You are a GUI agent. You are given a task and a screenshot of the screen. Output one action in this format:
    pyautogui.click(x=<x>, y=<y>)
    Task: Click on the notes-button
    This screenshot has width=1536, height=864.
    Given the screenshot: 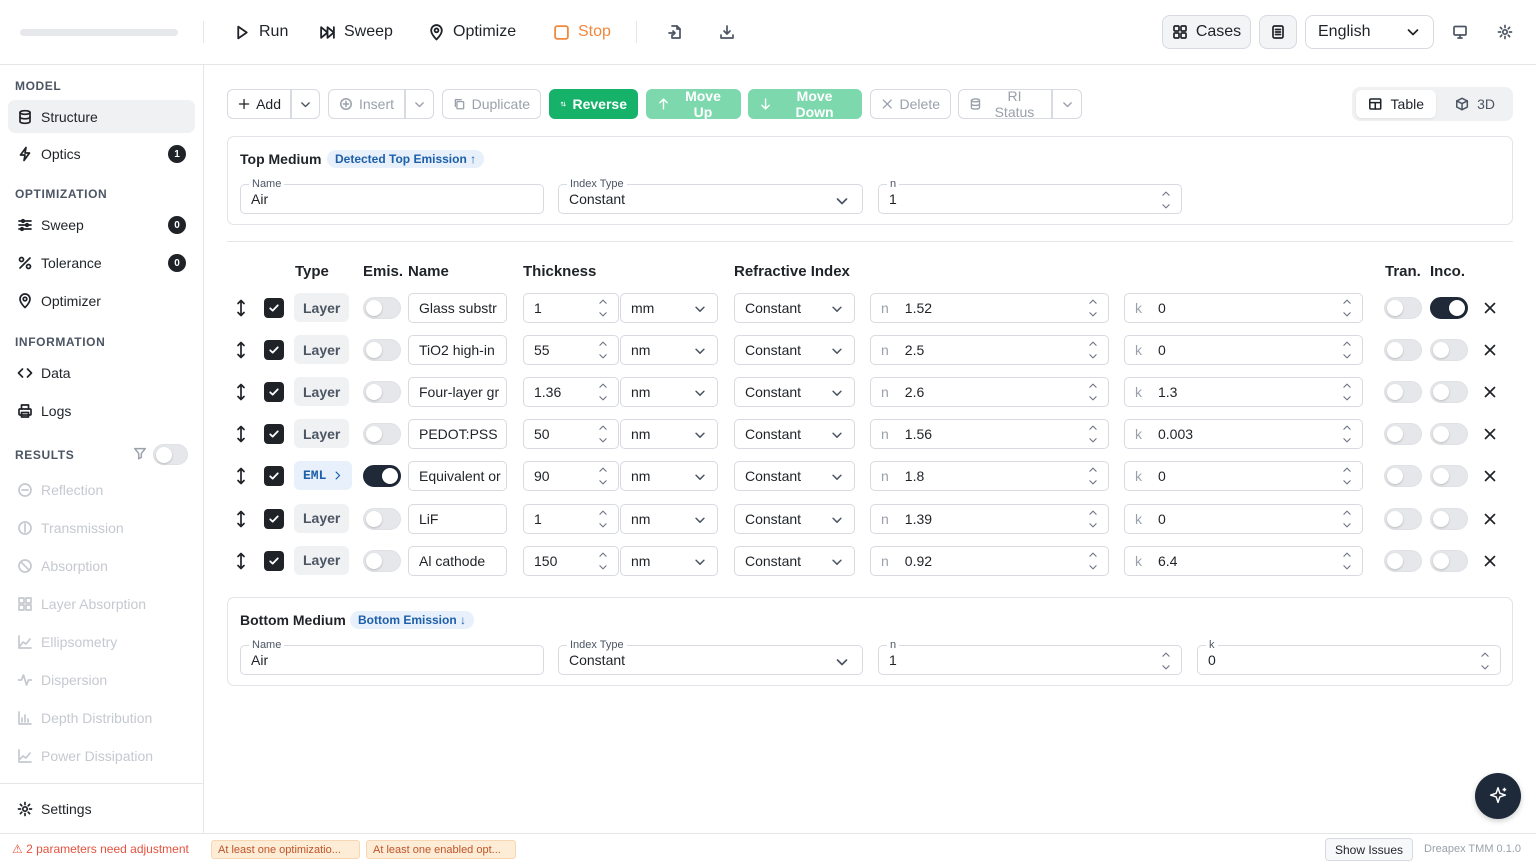 What is the action you would take?
    pyautogui.click(x=1278, y=32)
    